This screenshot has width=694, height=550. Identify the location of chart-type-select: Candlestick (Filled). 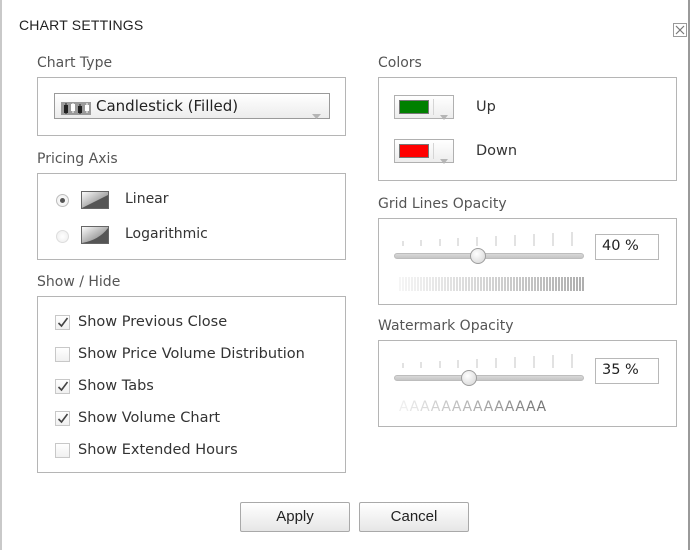
(192, 106).